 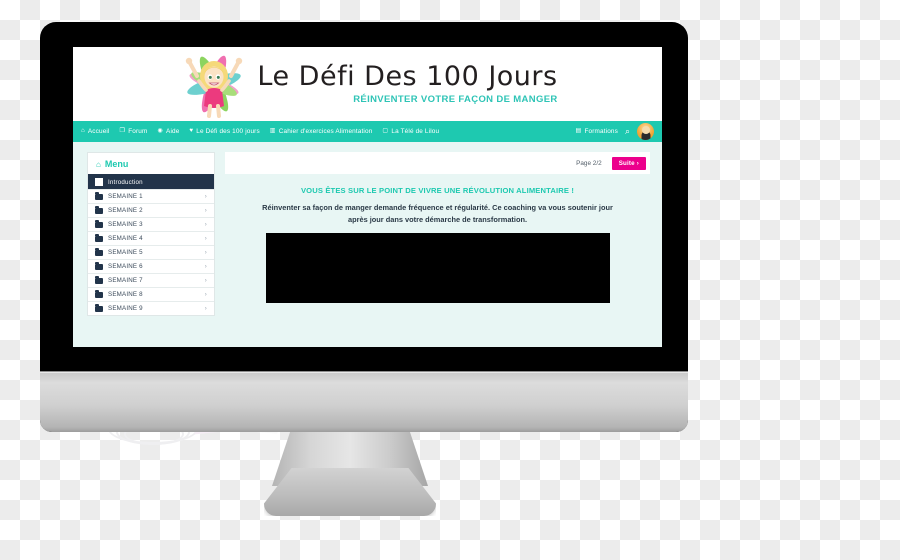 What do you see at coordinates (589, 163) in the screenshot?
I see `page-indicator: Page 2/2` at bounding box center [589, 163].